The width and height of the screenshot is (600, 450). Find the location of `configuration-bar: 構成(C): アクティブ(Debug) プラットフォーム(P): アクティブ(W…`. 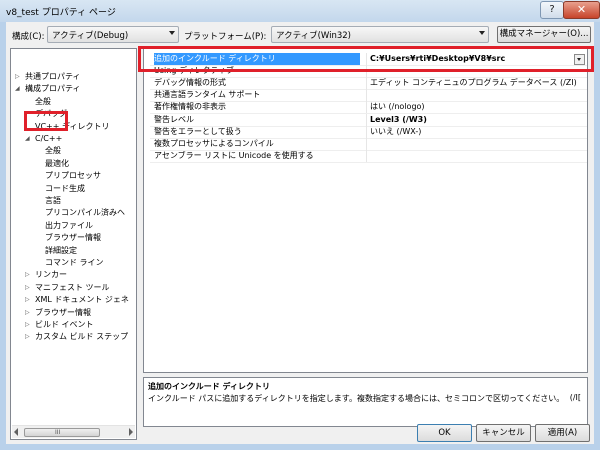

configuration-bar: 構成(C): アクティブ(Debug) プラットフォーム(P): アクティブ(W… is located at coordinates (300, 35).